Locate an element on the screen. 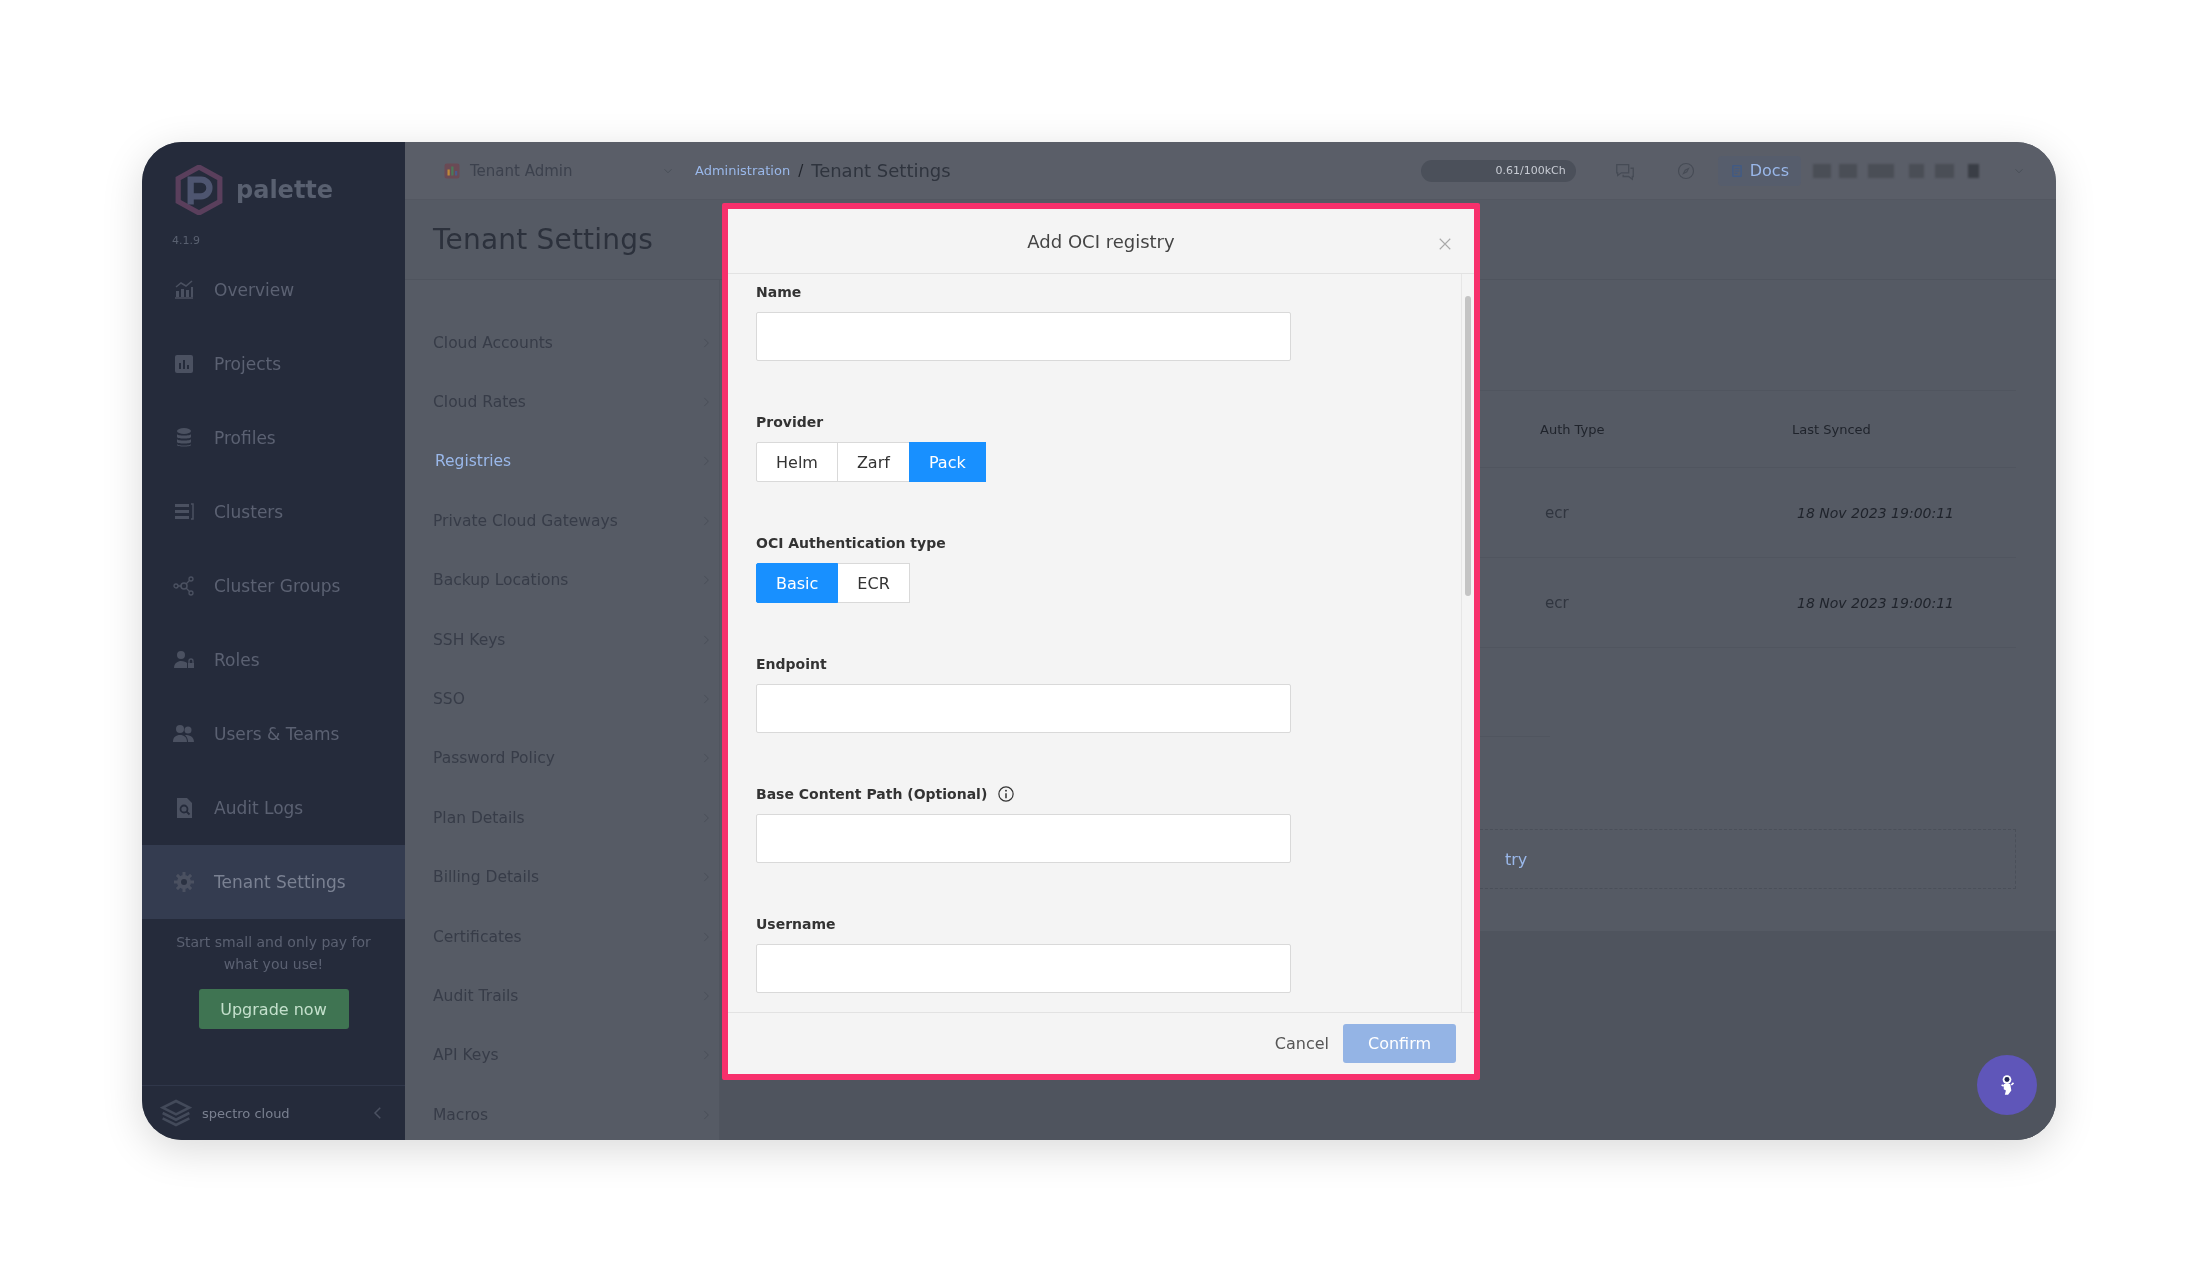 This screenshot has width=2198, height=1283. field-label: OCI Authentication type is located at coordinates (851, 543).